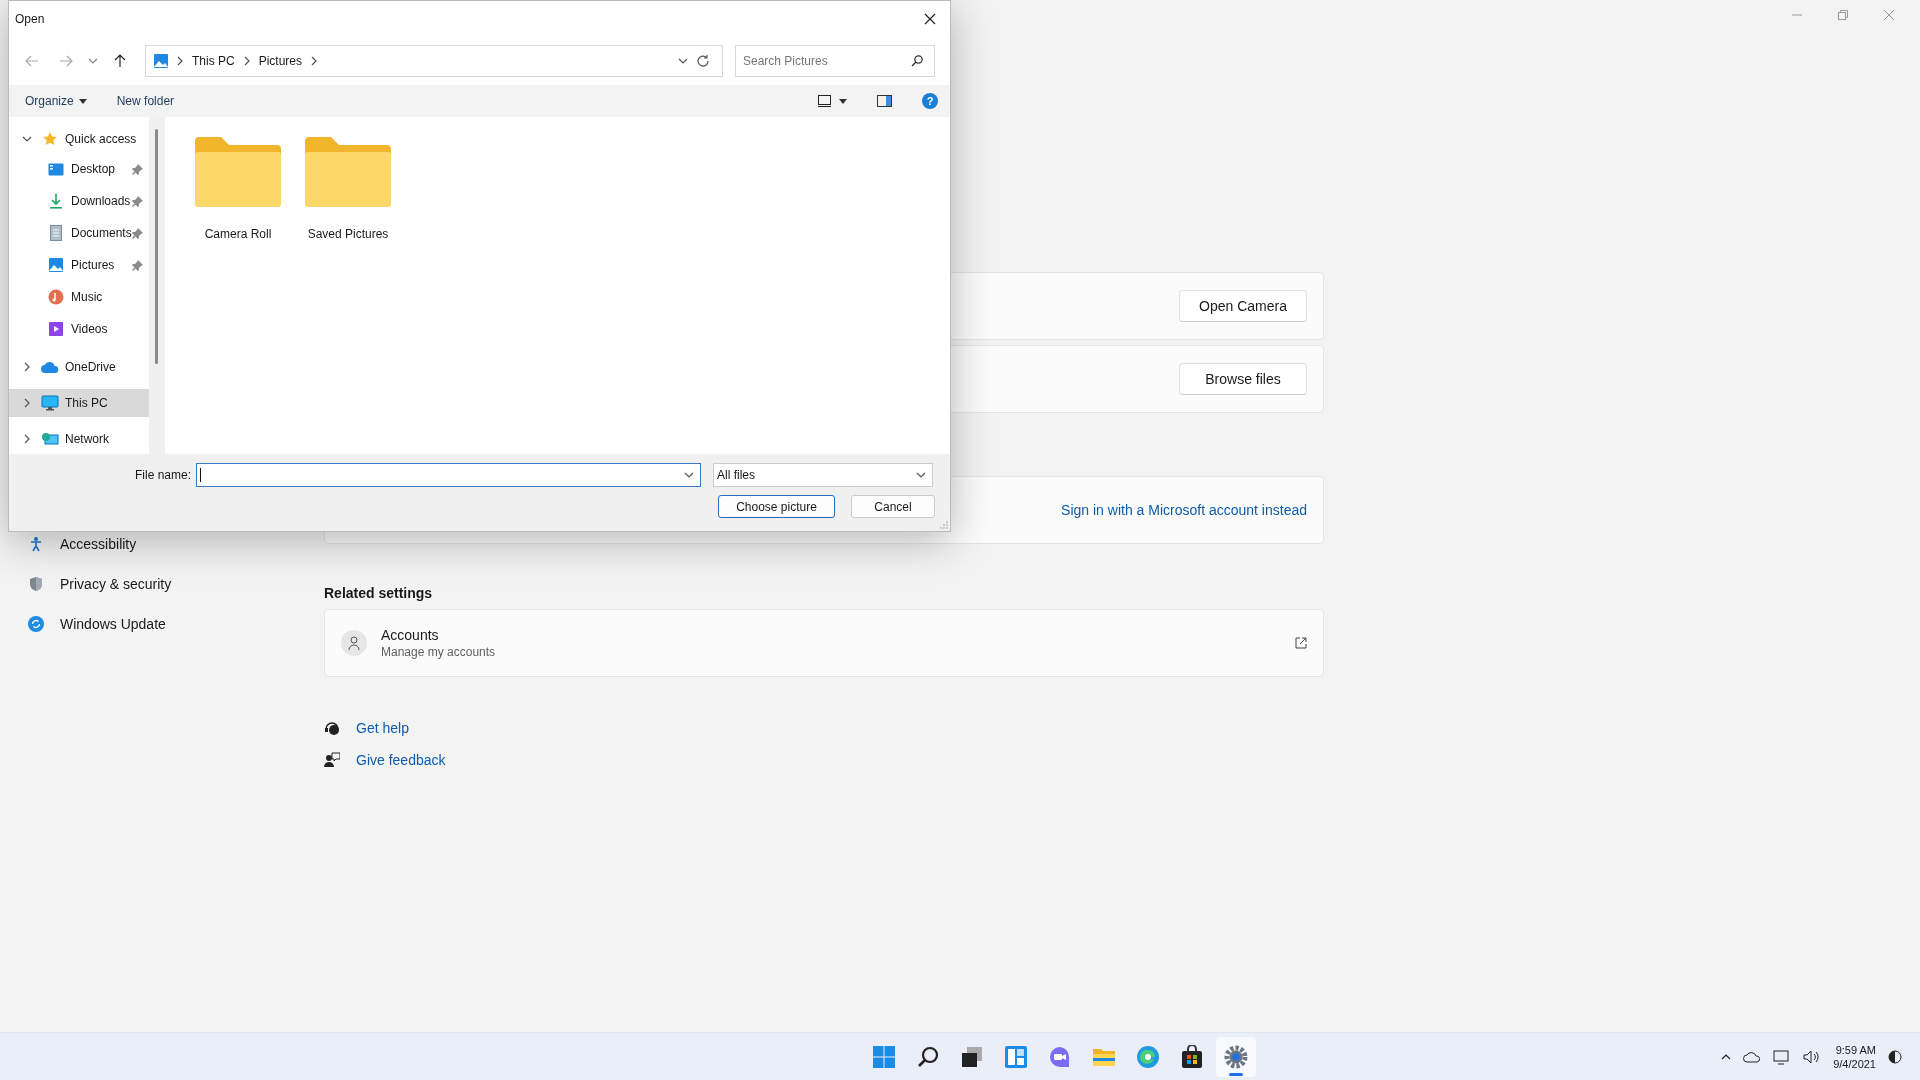 This screenshot has height=1080, width=1920. Describe the element at coordinates (145, 101) in the screenshot. I see `command-button: New folder` at that location.